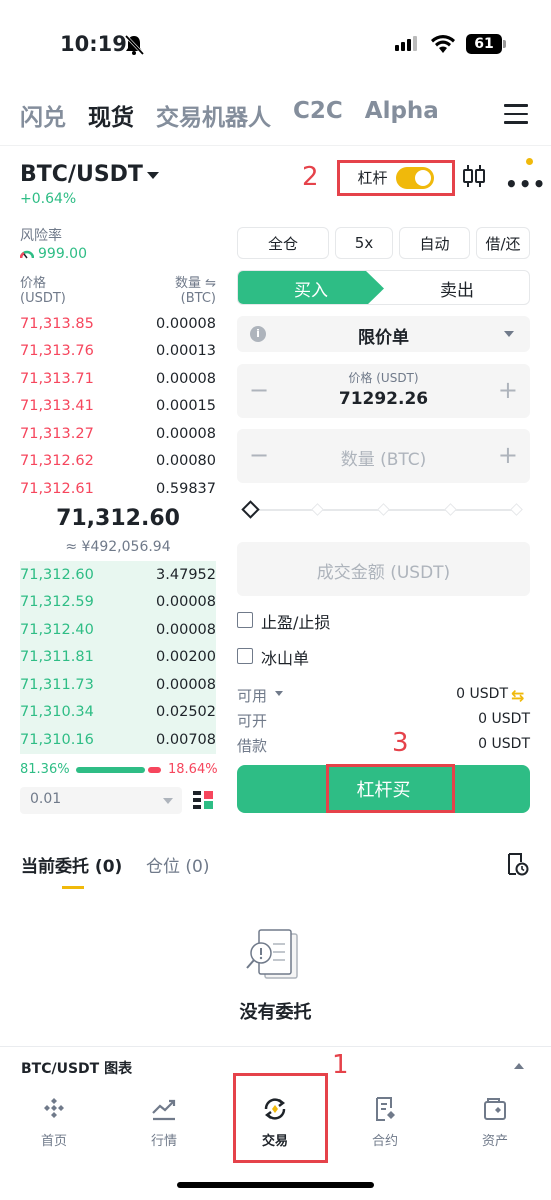 The width and height of the screenshot is (551, 1200). What do you see at coordinates (45, 769) in the screenshot?
I see `buy-ratio: 81.36%` at bounding box center [45, 769].